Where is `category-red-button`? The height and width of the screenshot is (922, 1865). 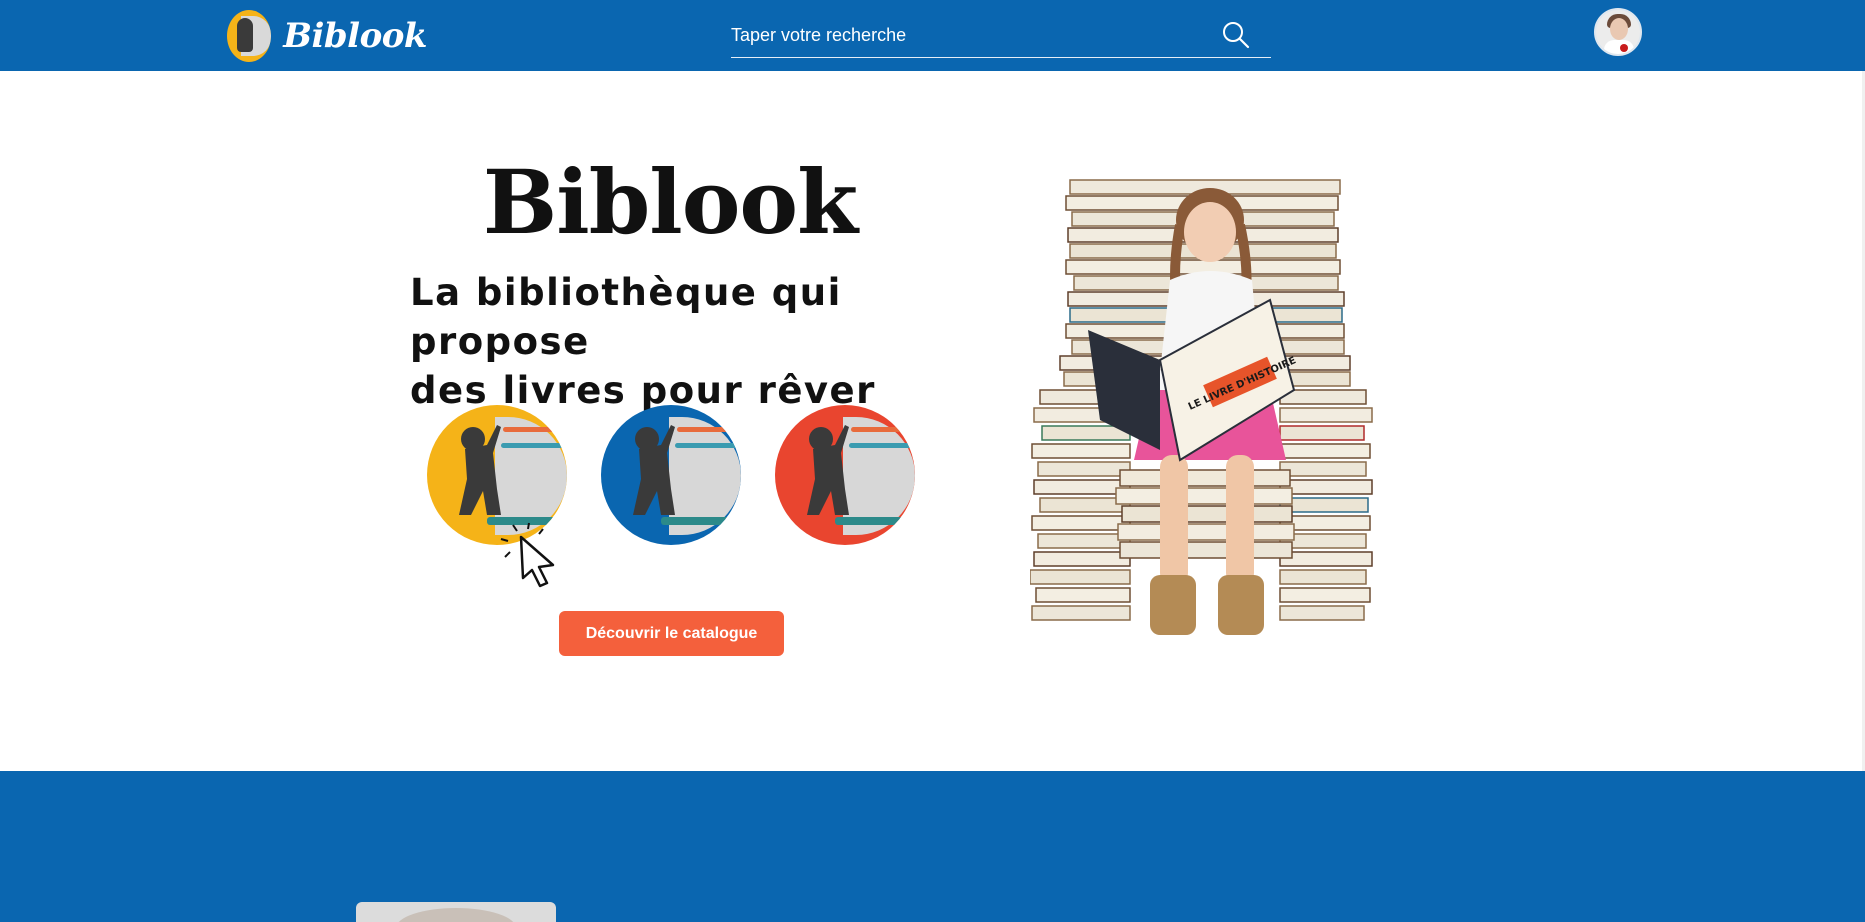 category-red-button is located at coordinates (845, 475).